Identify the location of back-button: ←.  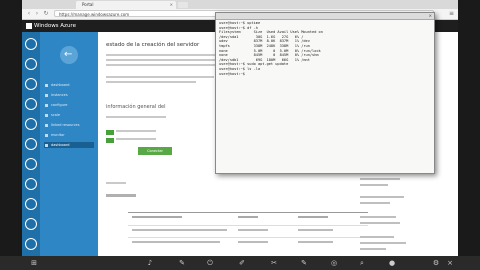
(69, 55).